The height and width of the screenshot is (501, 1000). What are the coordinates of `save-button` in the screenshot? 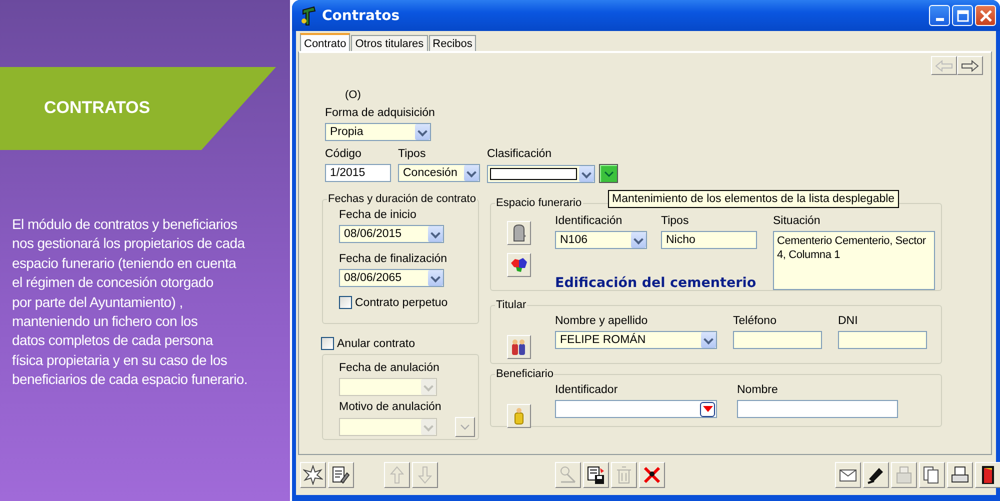 It's located at (596, 475).